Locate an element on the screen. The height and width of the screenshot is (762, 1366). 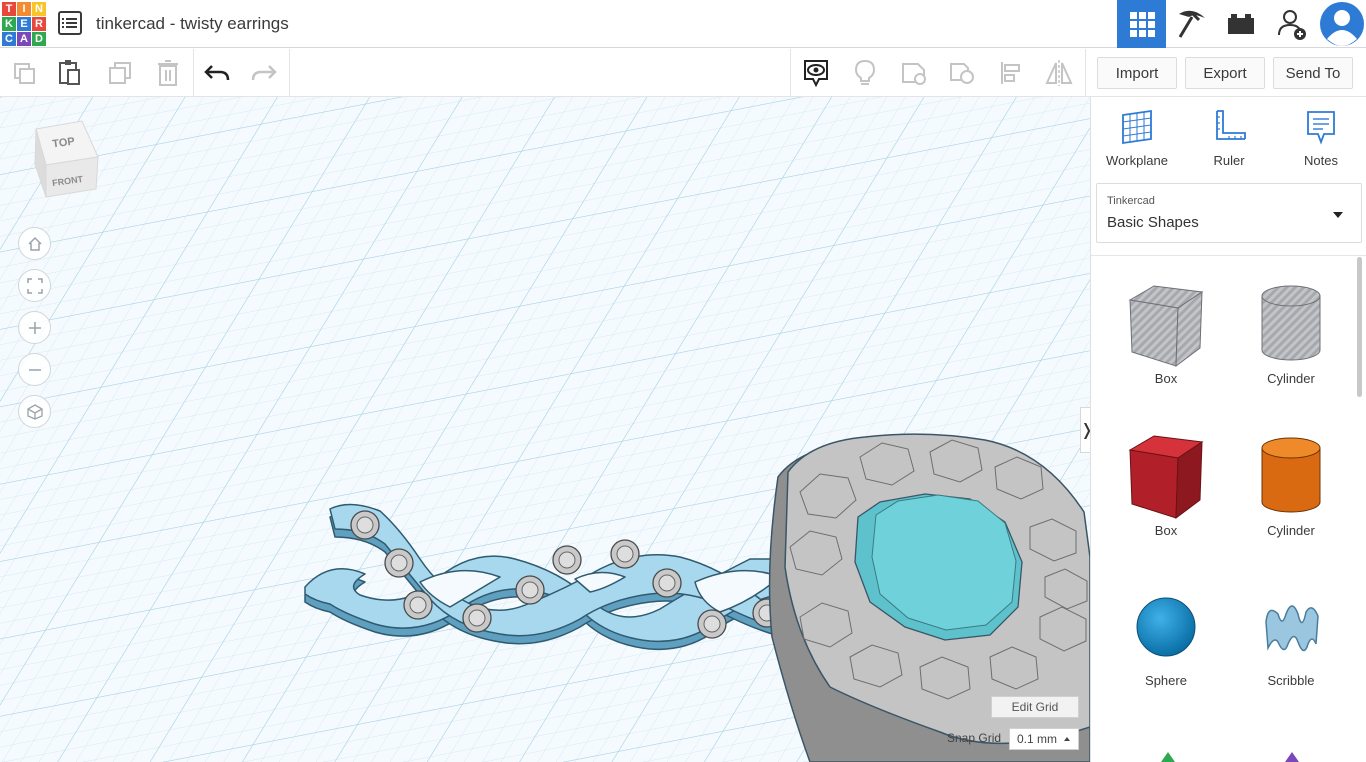
notes-icon is located at coordinates (1321, 128).